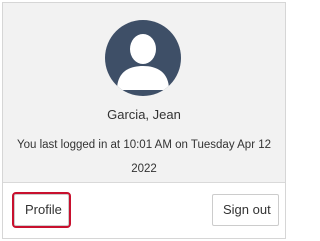  I want to click on user-name: Garcia, Jean, so click(144, 114).